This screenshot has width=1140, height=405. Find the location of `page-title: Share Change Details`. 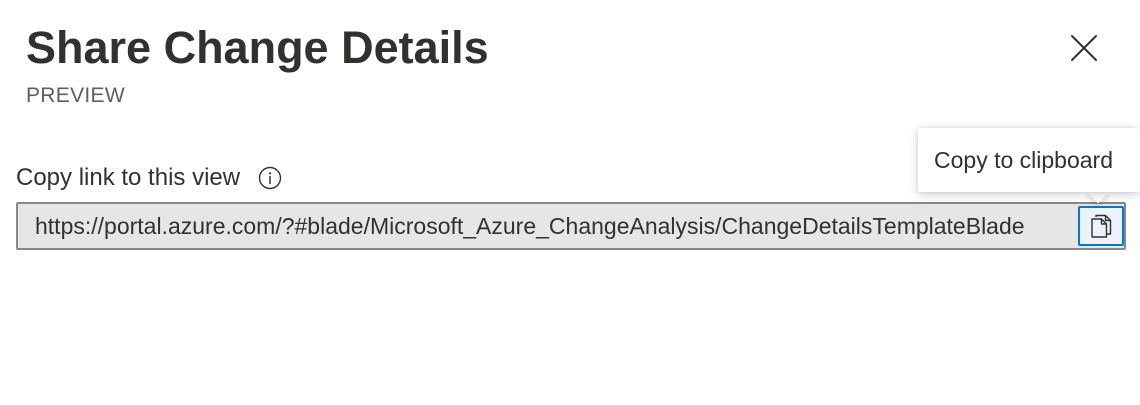

page-title: Share Change Details is located at coordinates (257, 47).